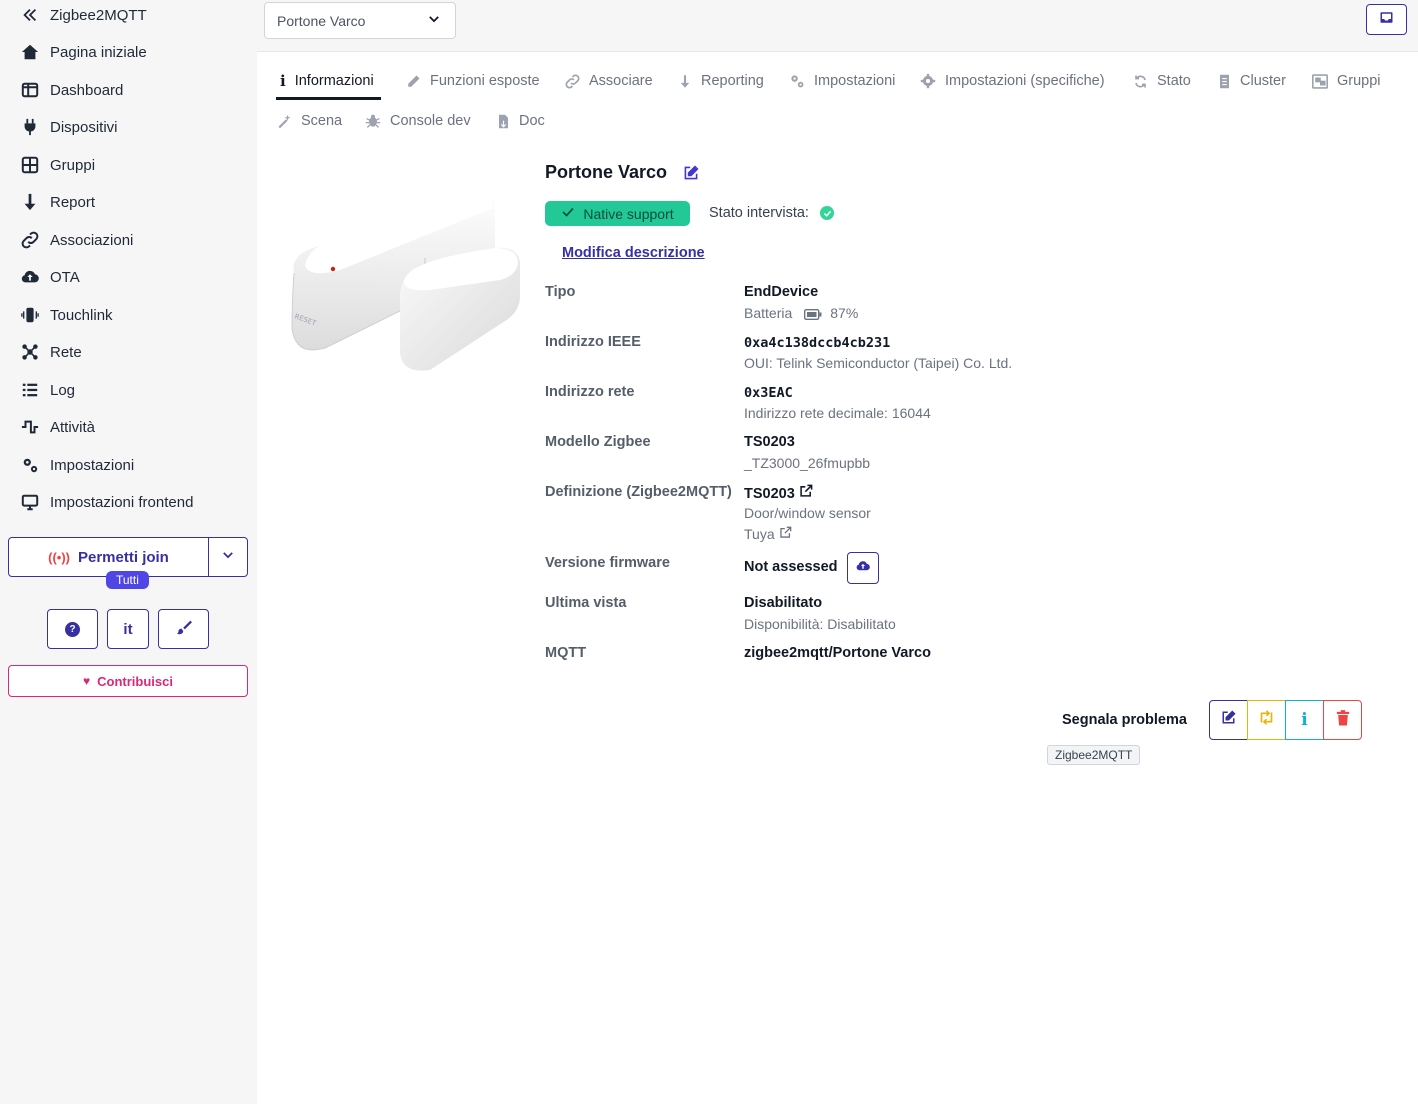 The width and height of the screenshot is (1418, 1104). I want to click on heart-icon: ♥, so click(87, 681).